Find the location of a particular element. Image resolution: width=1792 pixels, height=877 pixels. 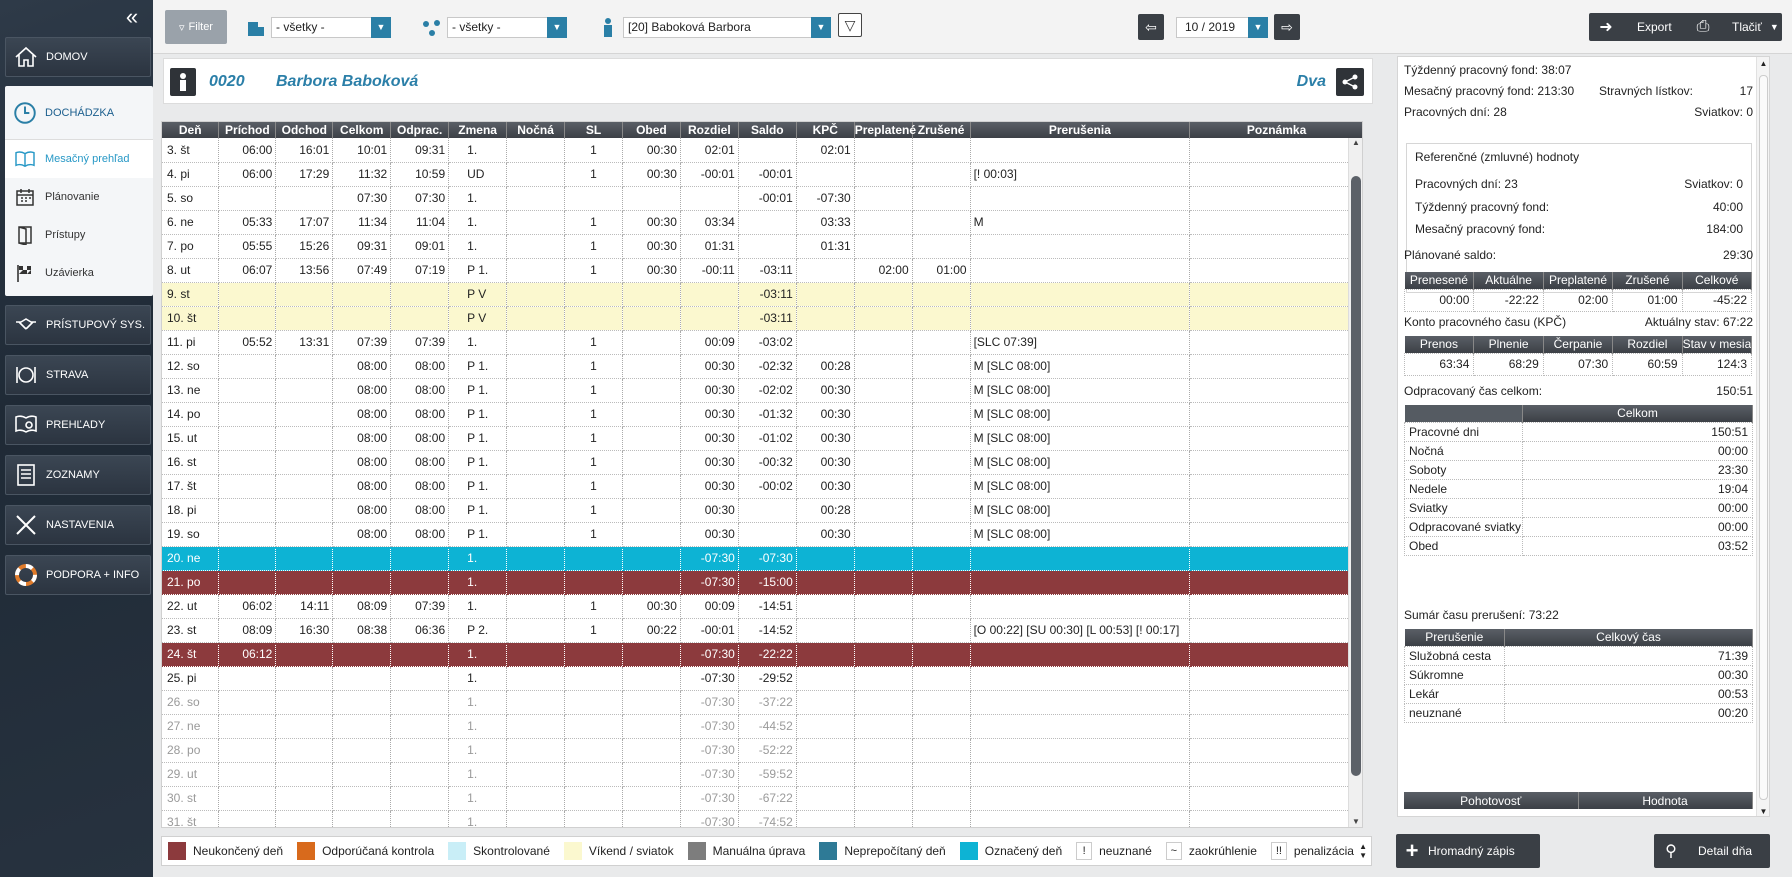

table-cell: 02:01 is located at coordinates (825, 150).